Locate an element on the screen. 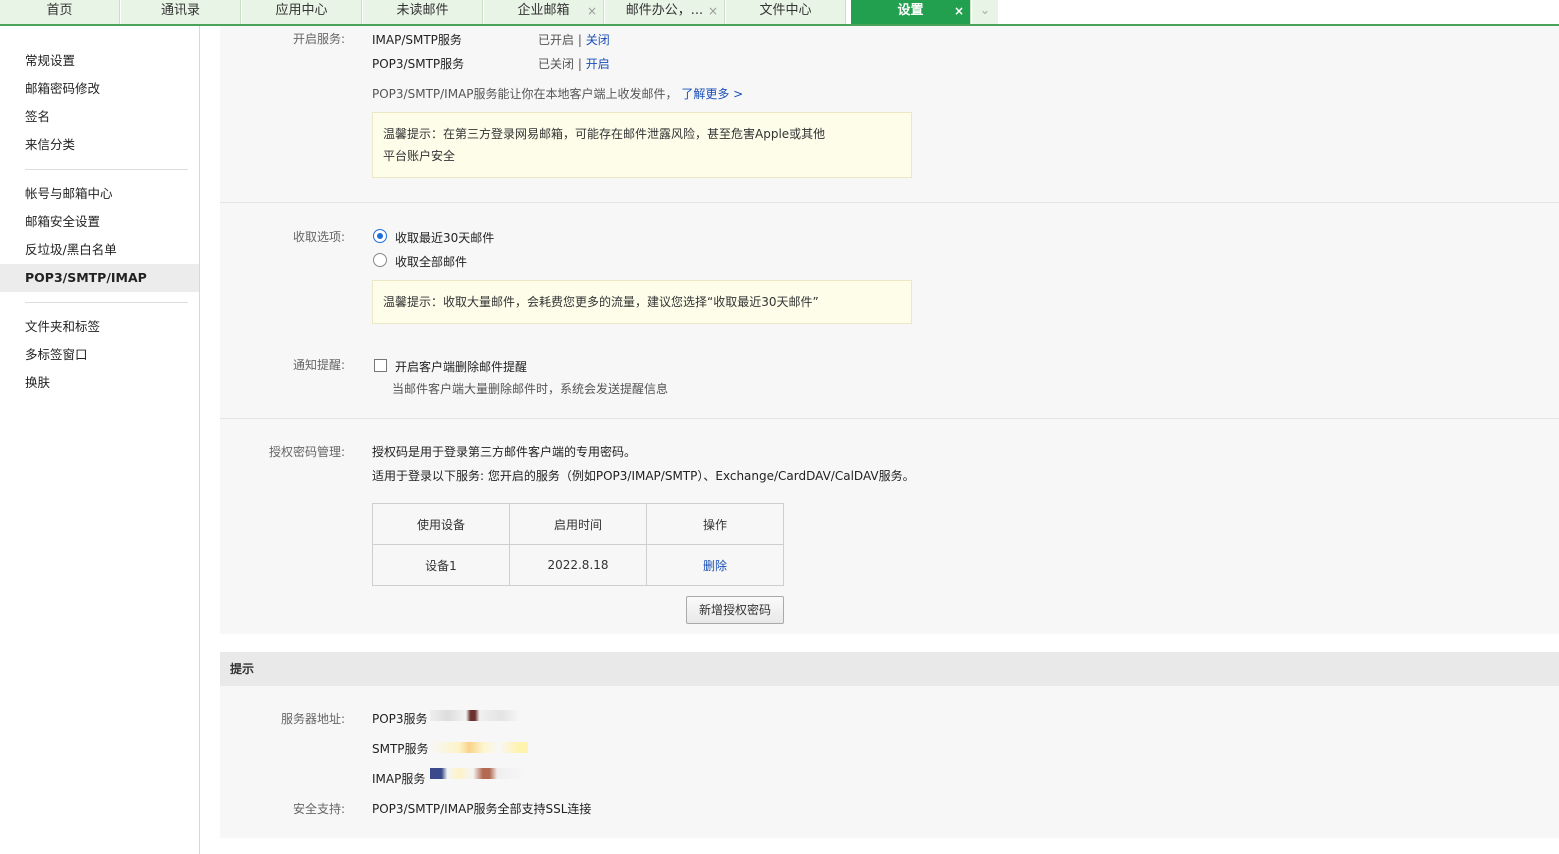 Image resolution: width=1559 pixels, height=854 pixels. tab-label: 设置 is located at coordinates (910, 10).